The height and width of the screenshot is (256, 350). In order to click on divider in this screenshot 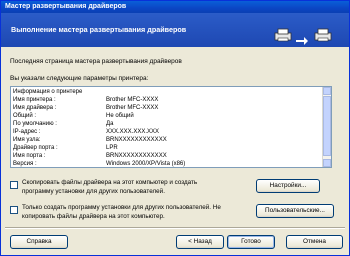, I will do `click(175, 228)`.